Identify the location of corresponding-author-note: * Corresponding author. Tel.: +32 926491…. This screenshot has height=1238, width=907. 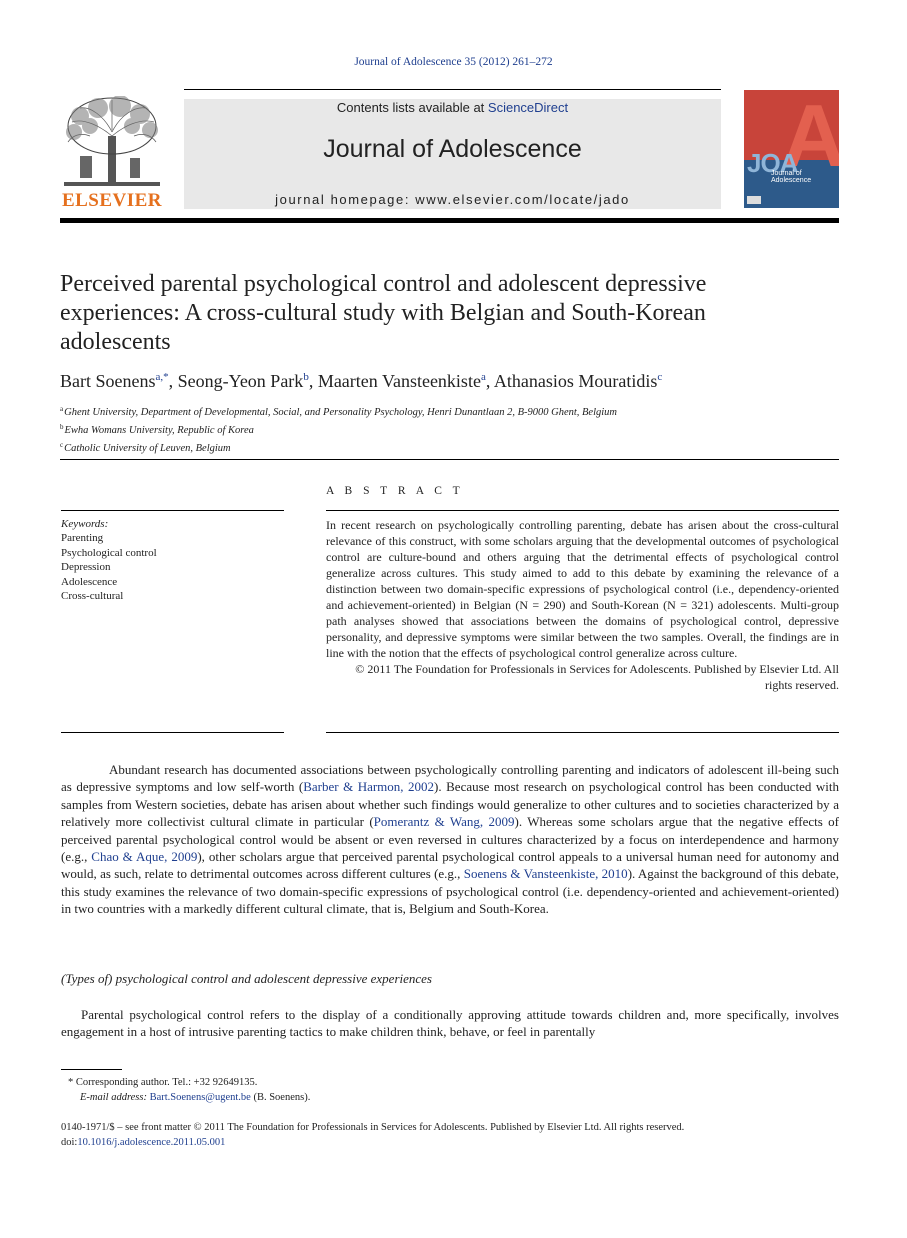
(163, 1082).